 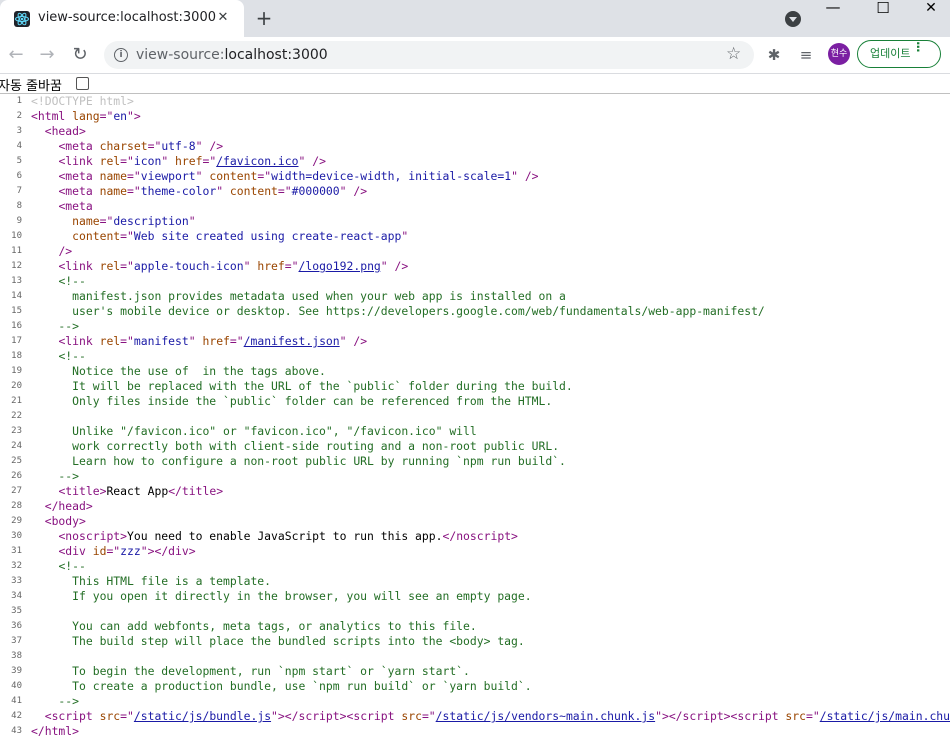 What do you see at coordinates (19, 221) in the screenshot?
I see `line-number: 9` at bounding box center [19, 221].